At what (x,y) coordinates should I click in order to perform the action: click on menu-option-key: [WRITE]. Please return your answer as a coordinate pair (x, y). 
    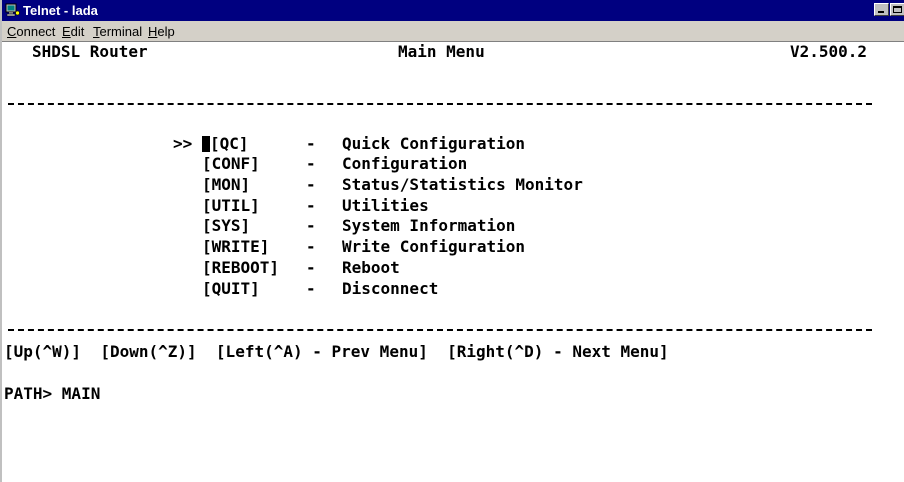
    Looking at the image, I should click on (236, 246).